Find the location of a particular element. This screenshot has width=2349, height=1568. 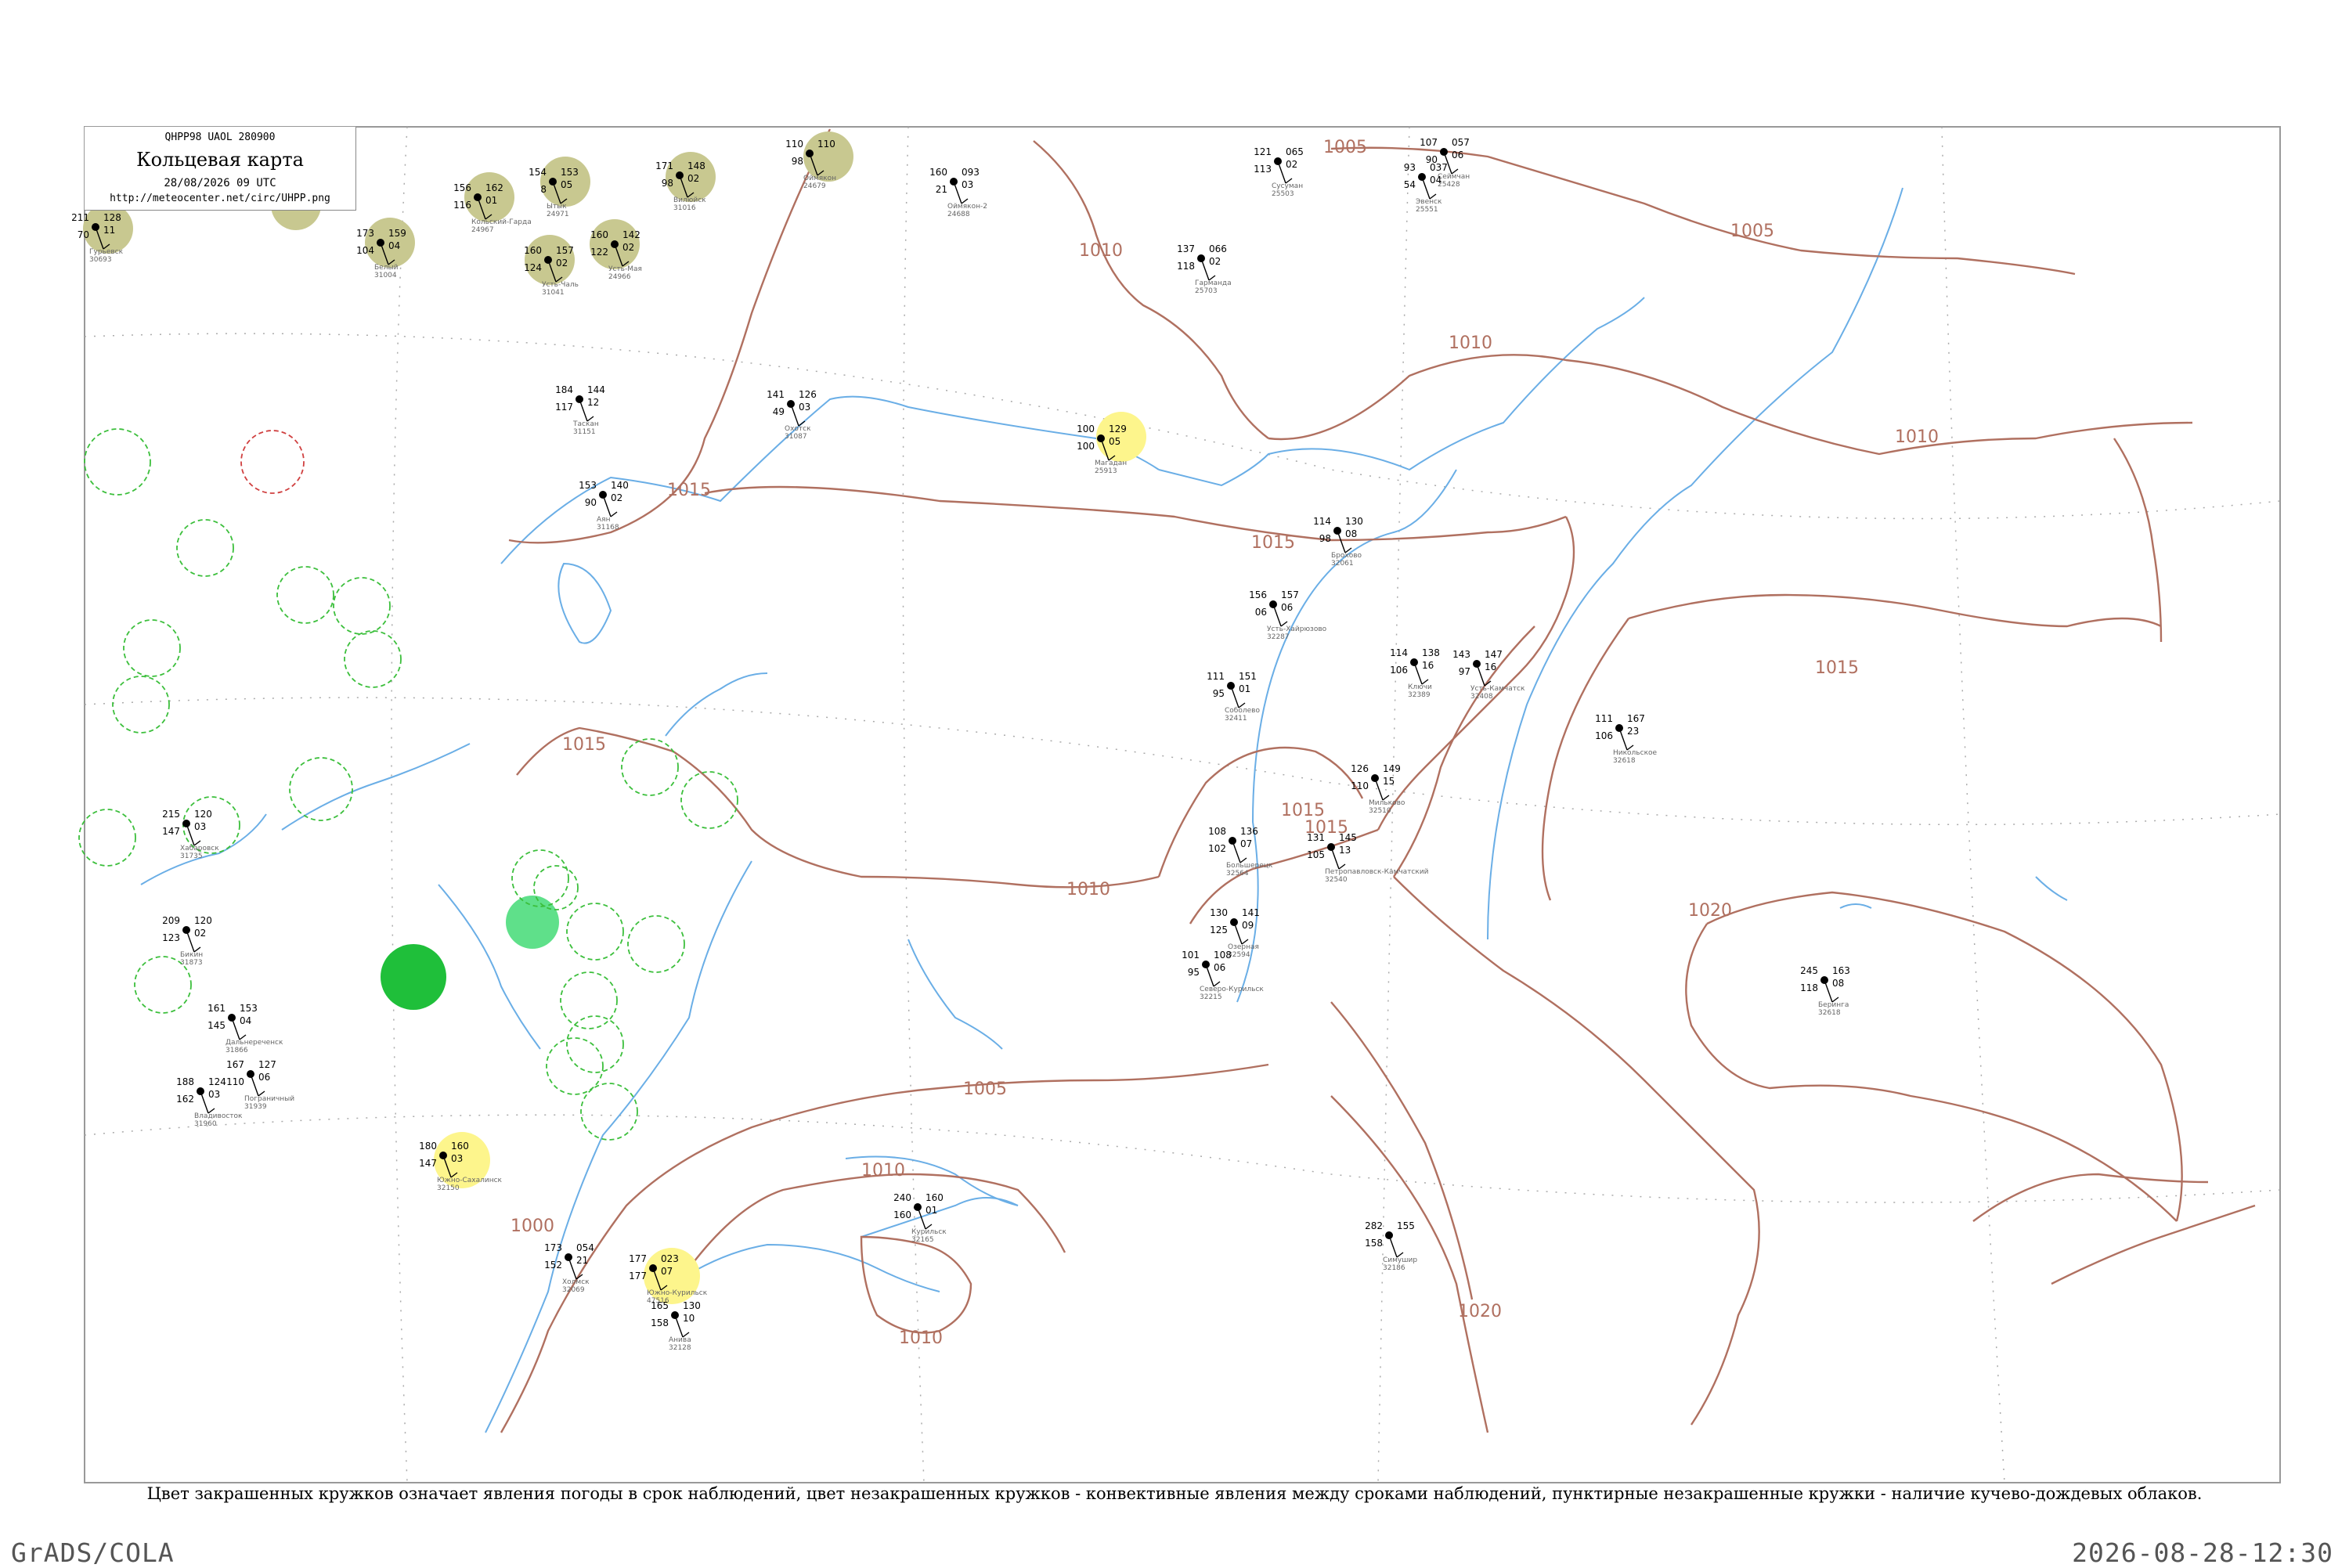

station-index: 32165 is located at coordinates (923, 1240).